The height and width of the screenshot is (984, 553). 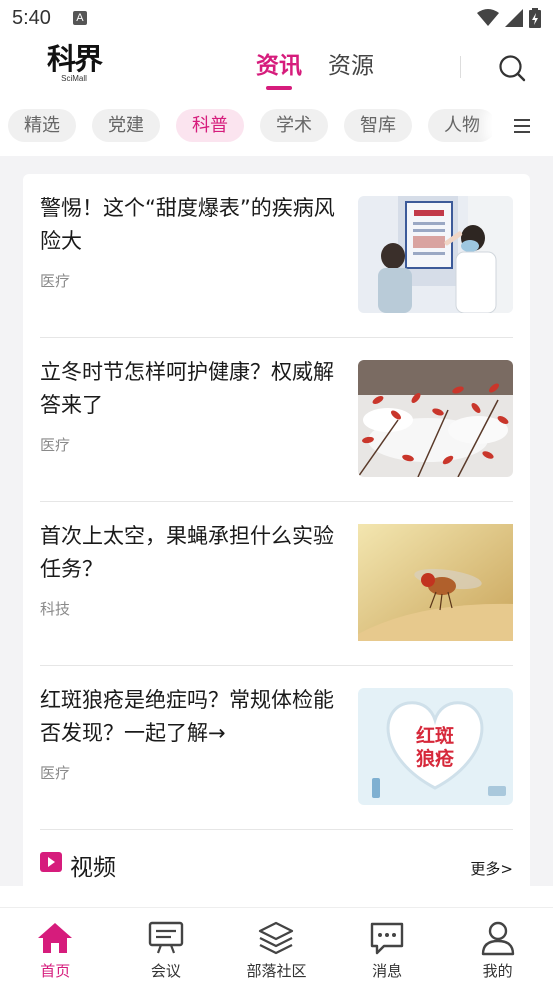 What do you see at coordinates (187, 552) in the screenshot?
I see `article-title: 首次上太空，果蝇承担什么实验任务？` at bounding box center [187, 552].